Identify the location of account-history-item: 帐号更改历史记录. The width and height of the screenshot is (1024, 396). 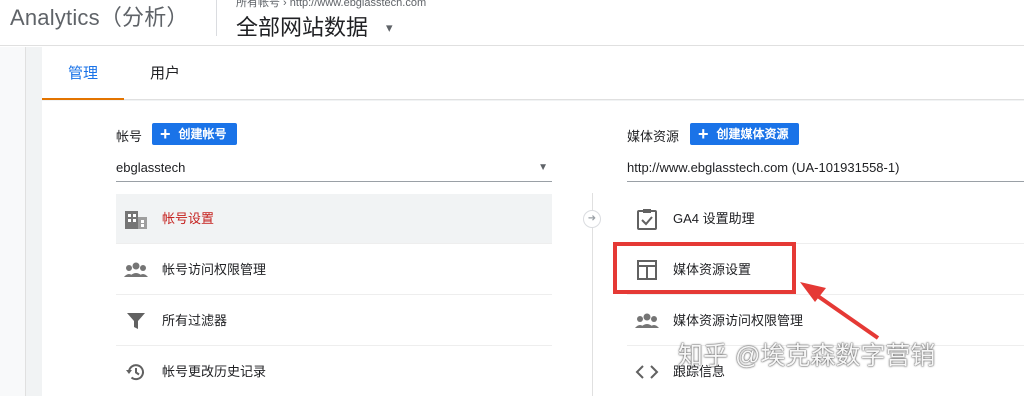
(334, 371).